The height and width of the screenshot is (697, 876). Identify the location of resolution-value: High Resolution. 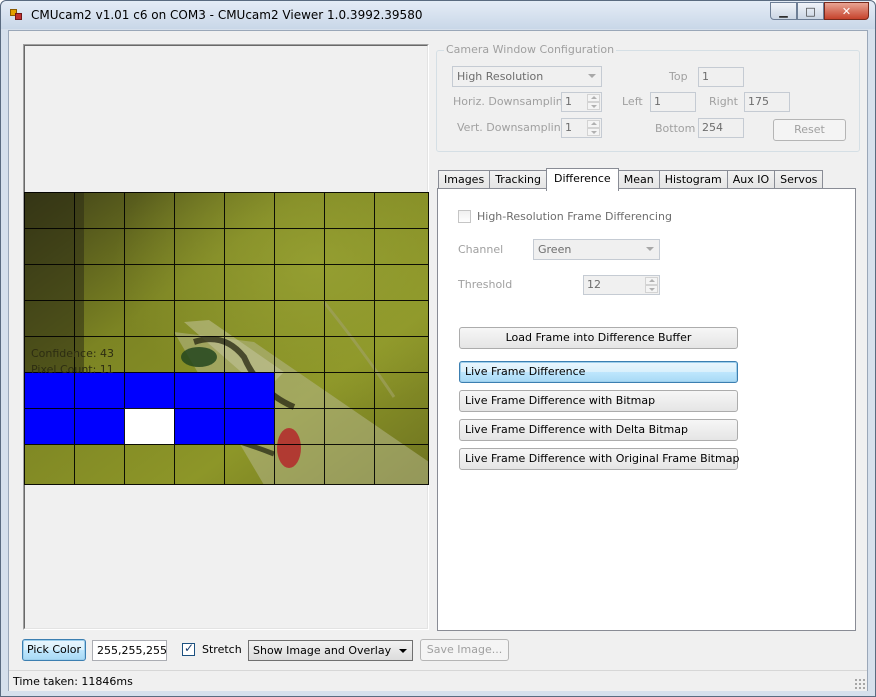
(500, 76).